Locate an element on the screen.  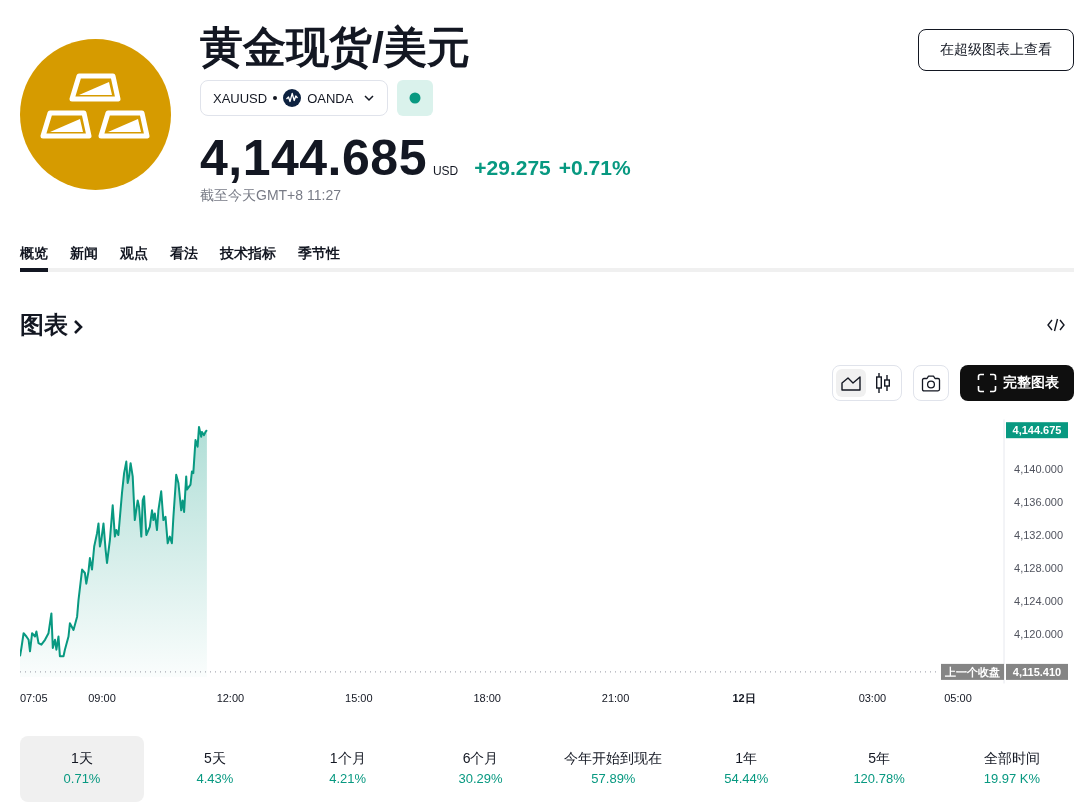
period-button: 1个月 4.21% is located at coordinates (347, 769).